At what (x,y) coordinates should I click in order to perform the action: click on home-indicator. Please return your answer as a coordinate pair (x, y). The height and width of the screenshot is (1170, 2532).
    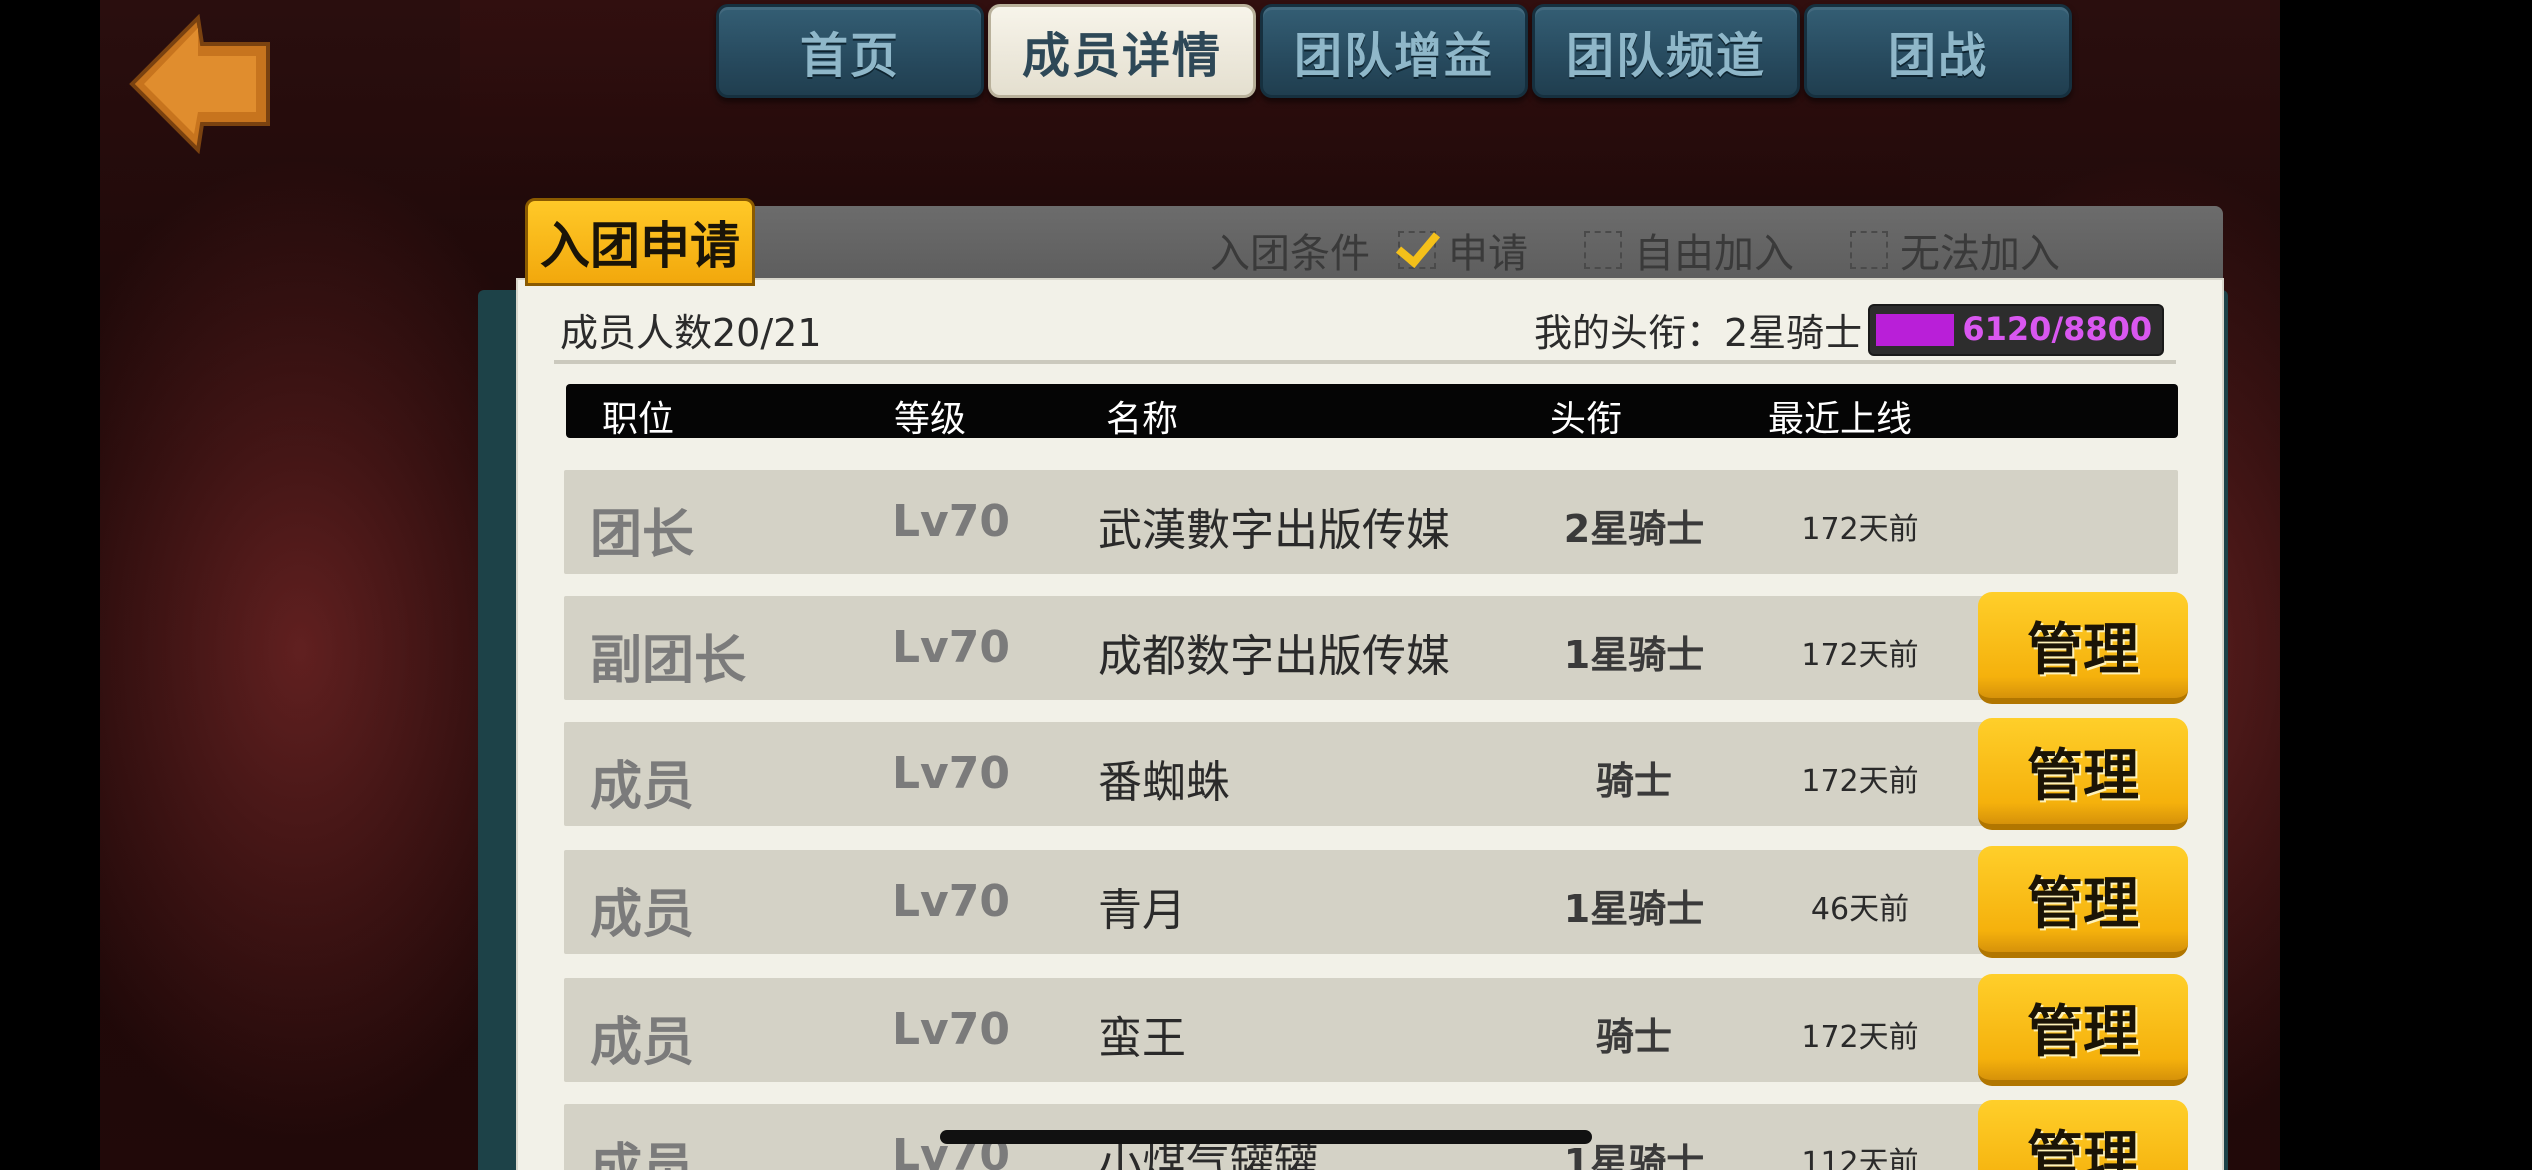
    Looking at the image, I should click on (1266, 1137).